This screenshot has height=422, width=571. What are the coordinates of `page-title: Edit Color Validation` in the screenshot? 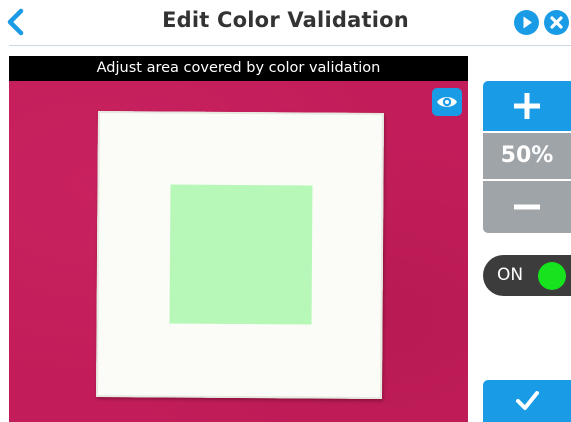 It's located at (285, 20).